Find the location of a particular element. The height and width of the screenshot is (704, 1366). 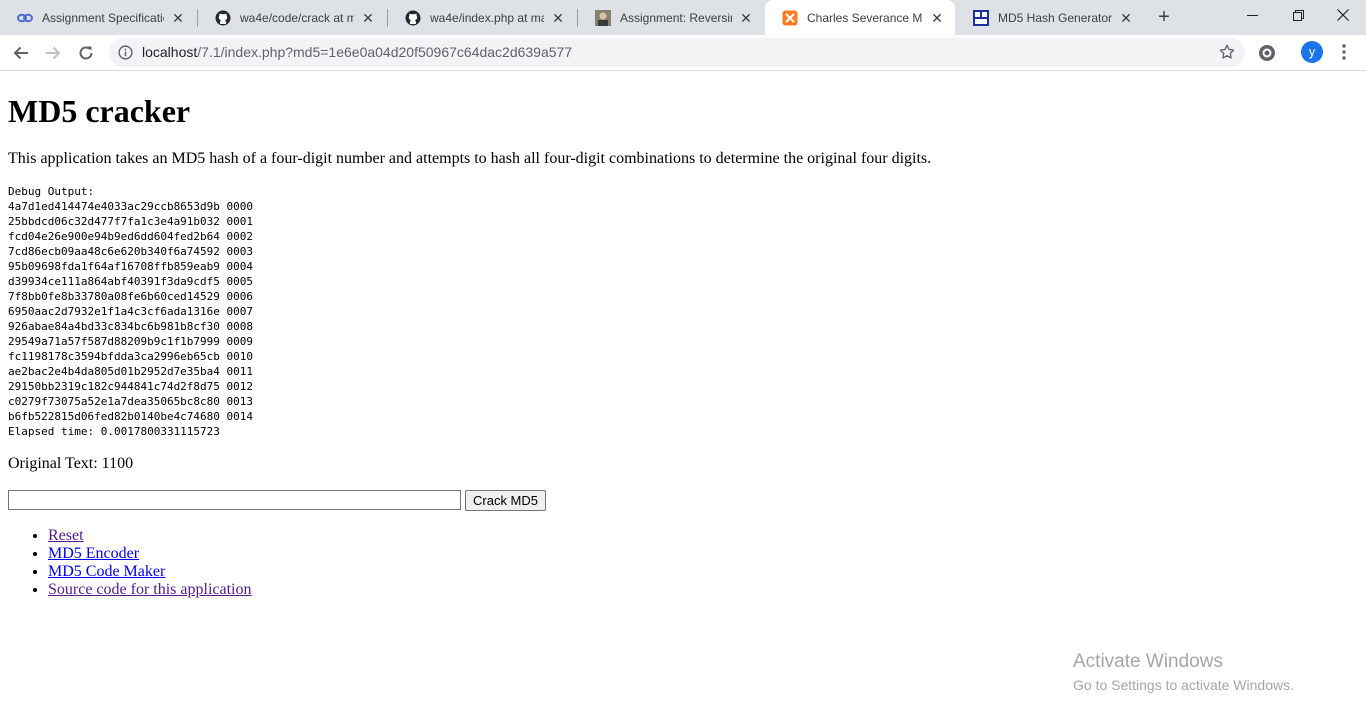

page-title: MD5 cracker is located at coordinates (99, 111).